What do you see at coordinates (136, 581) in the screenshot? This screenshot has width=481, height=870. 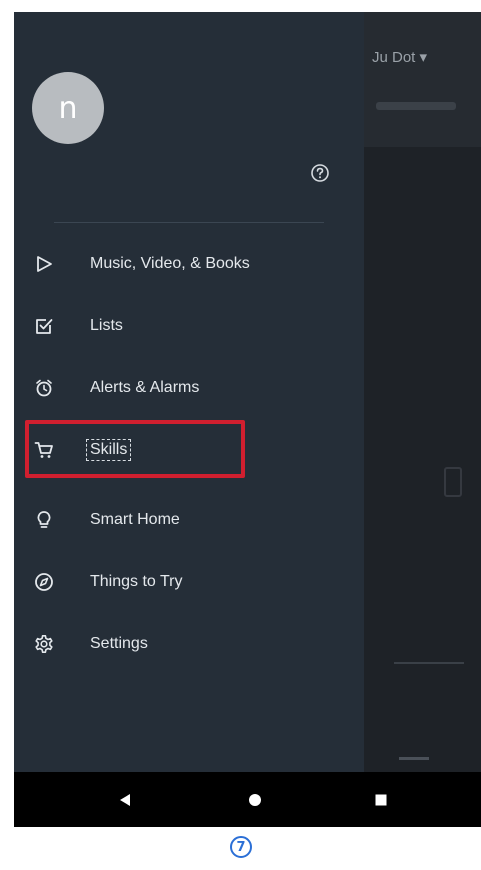 I see `menu-item-label: Things to Try` at bounding box center [136, 581].